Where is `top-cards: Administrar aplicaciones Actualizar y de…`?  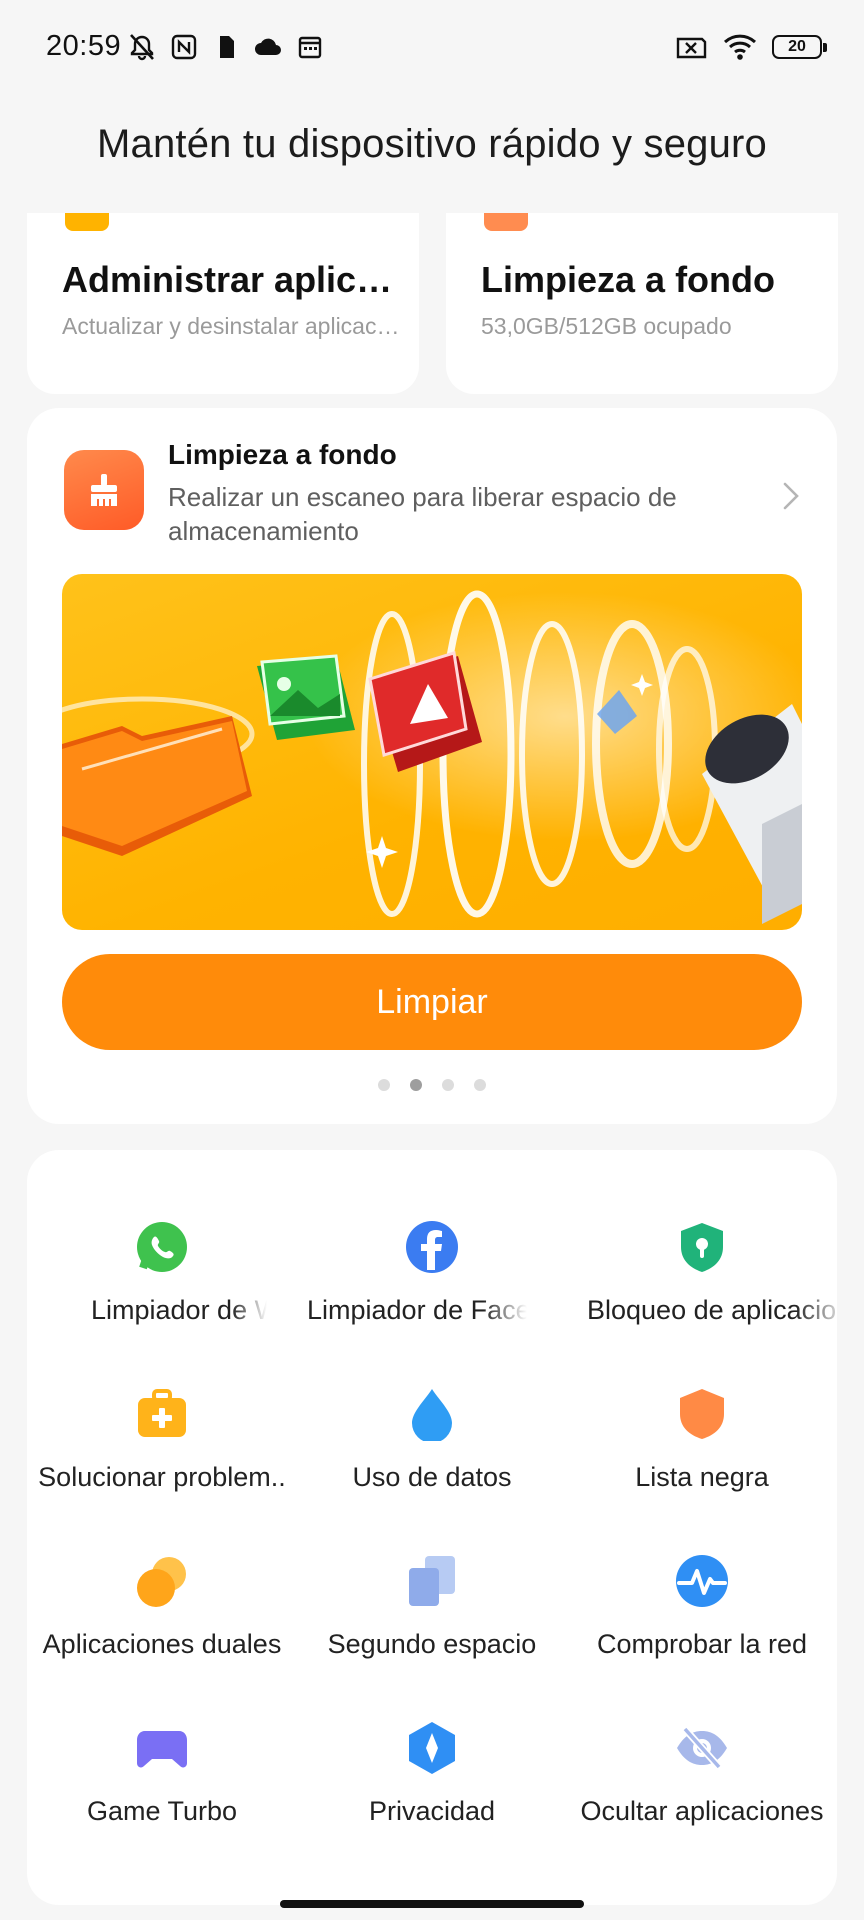 top-cards: Administrar aplicaciones Actualizar y de… is located at coordinates (432, 308).